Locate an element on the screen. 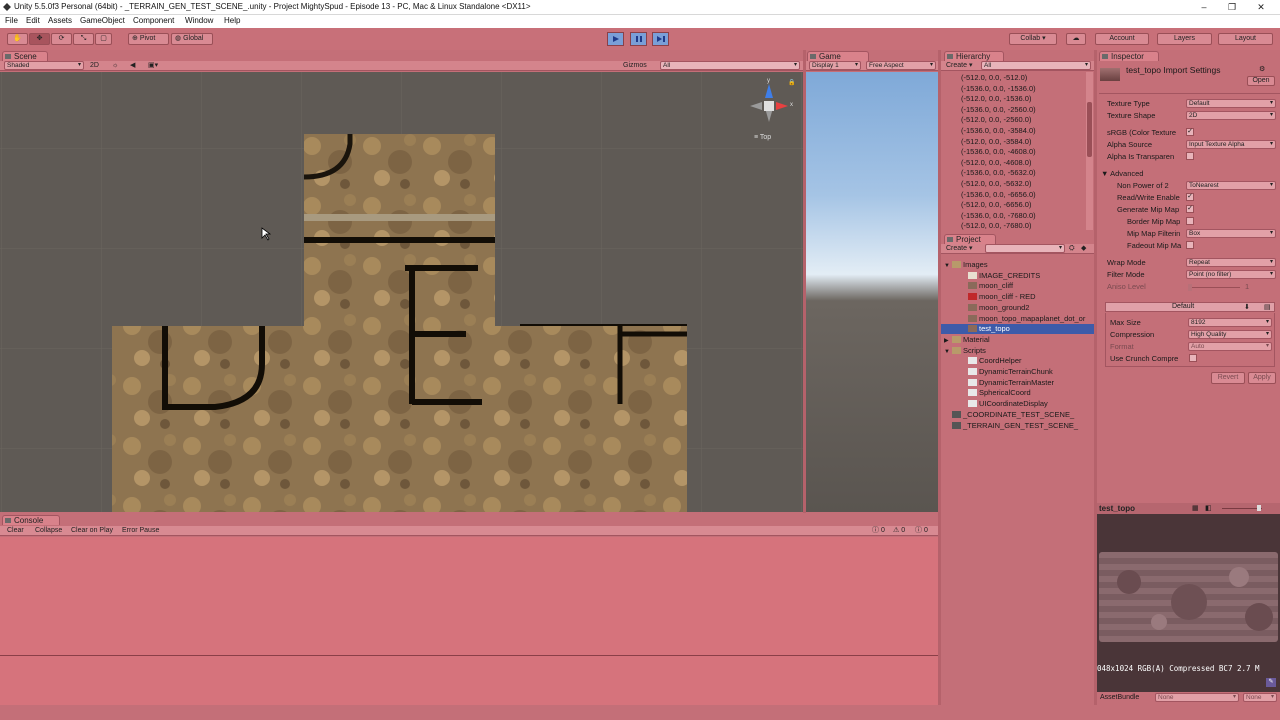 This screenshot has height=720, width=1280. alpha-channel-icon: ◧ is located at coordinates (1208, 508).